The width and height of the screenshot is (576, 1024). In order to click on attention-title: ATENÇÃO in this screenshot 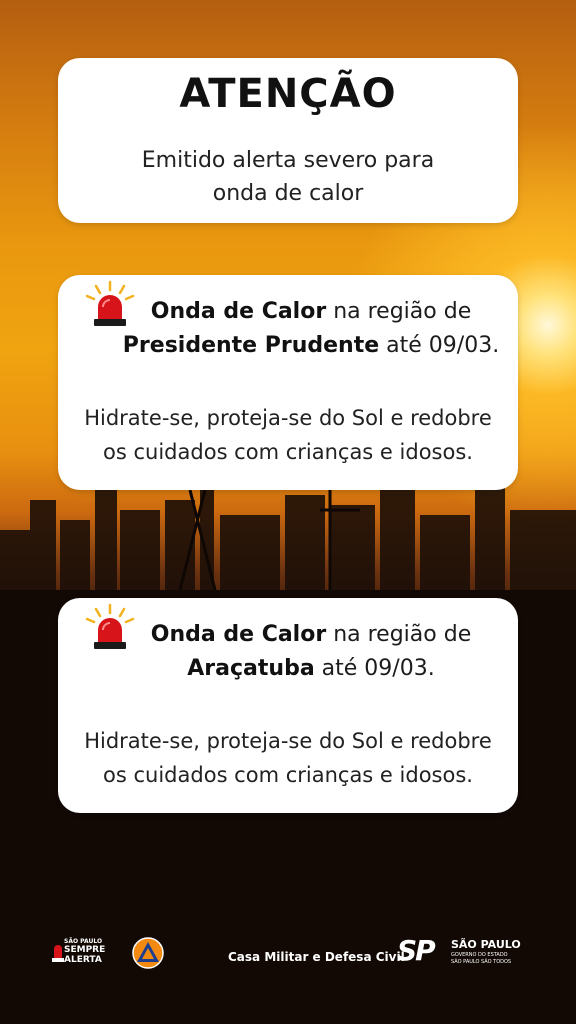, I will do `click(288, 94)`.